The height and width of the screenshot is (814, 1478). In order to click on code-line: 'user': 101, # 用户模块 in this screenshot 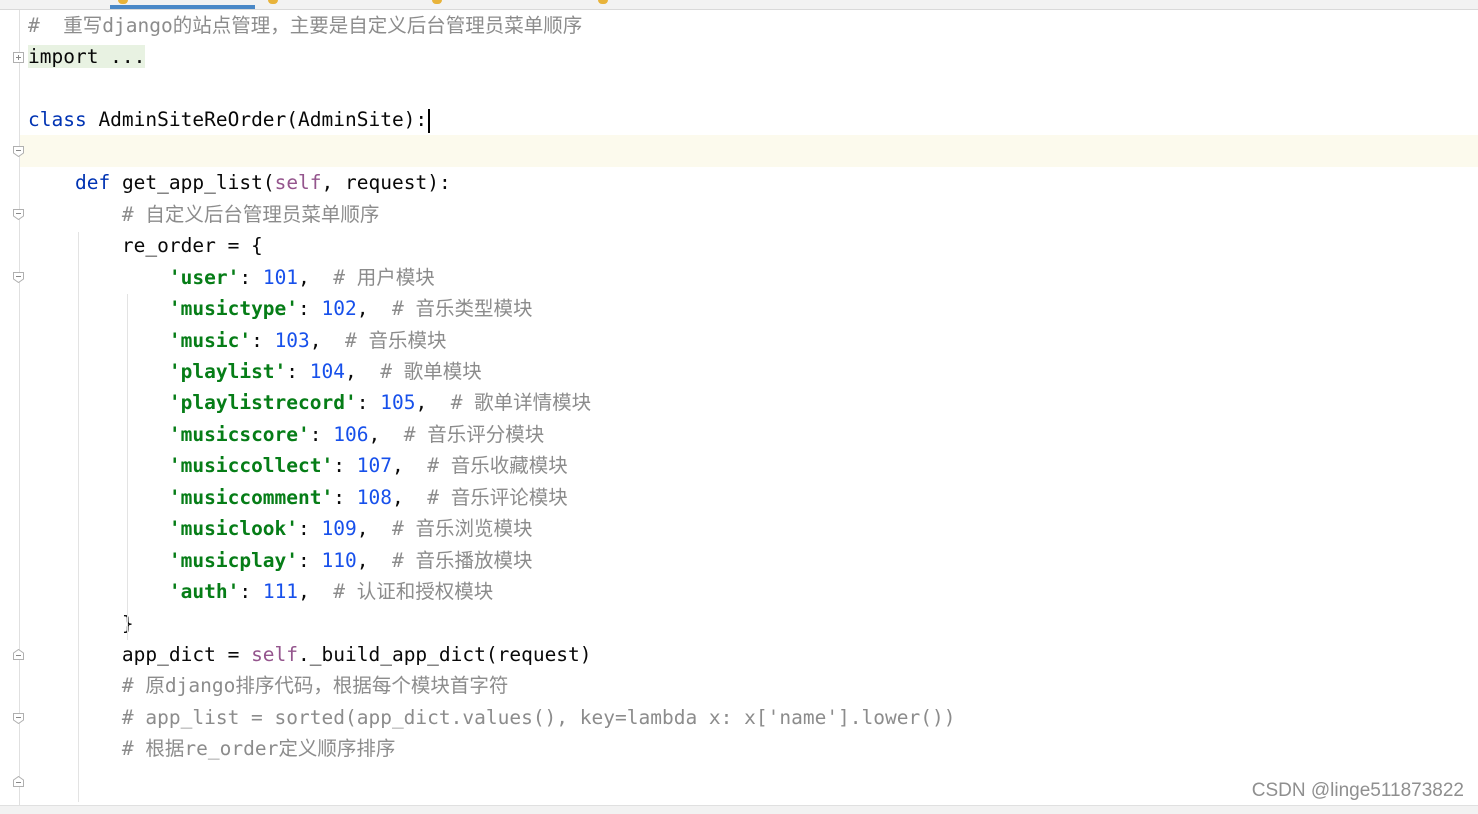, I will do `click(231, 277)`.